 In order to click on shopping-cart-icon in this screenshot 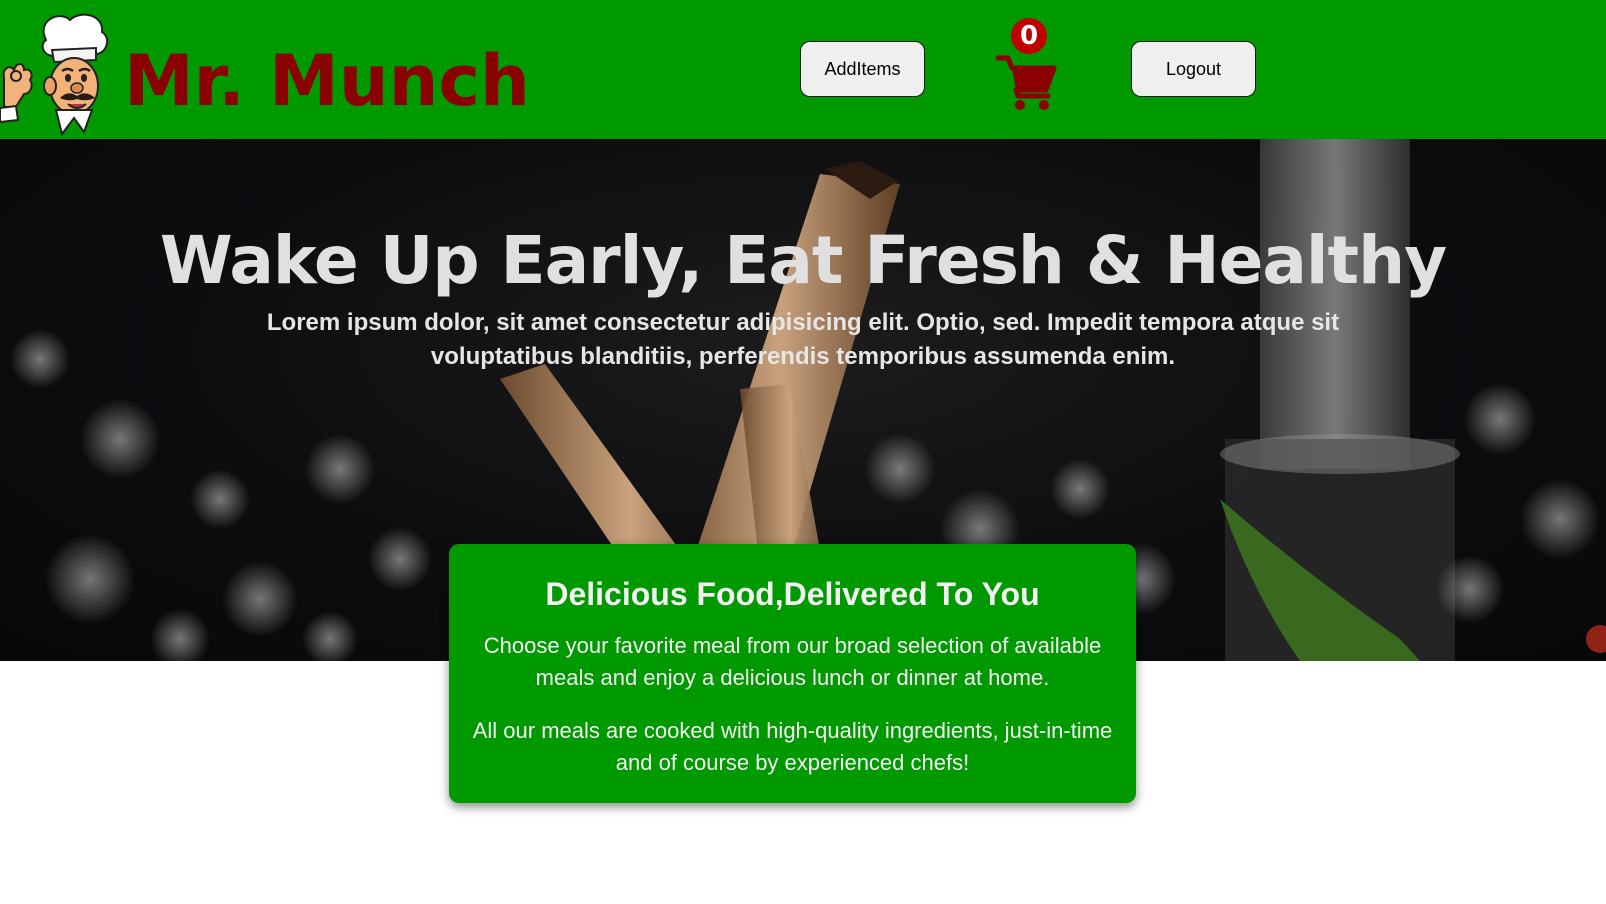, I will do `click(1026, 82)`.